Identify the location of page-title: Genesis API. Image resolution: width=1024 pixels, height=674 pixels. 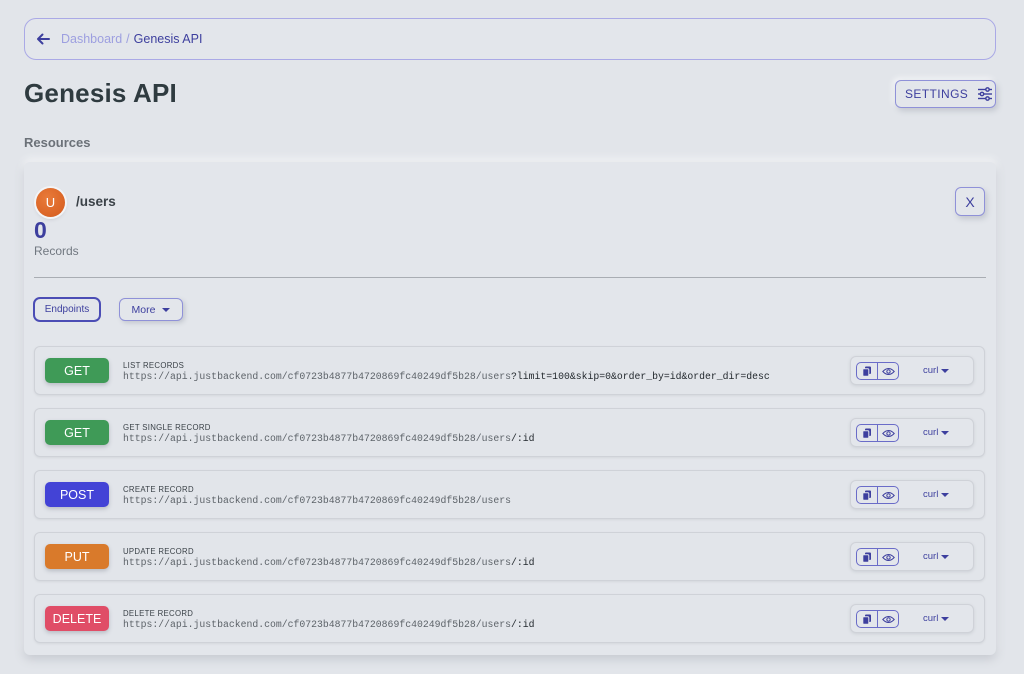
(100, 93).